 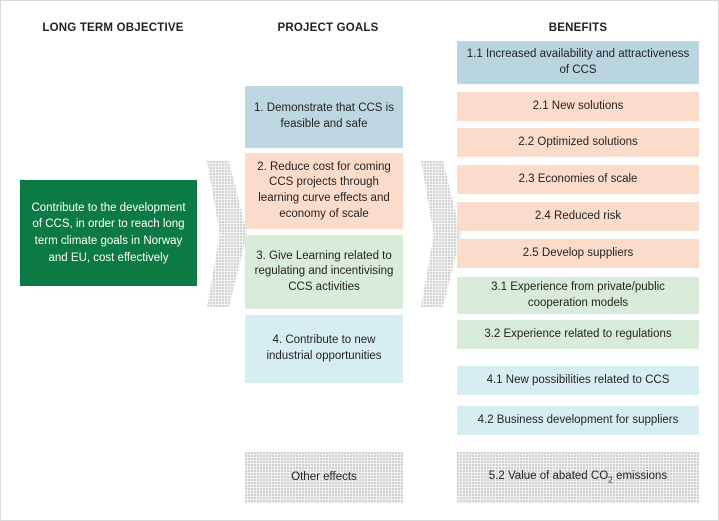 What do you see at coordinates (578, 28) in the screenshot?
I see `column-heading-benefits: BENEFITS` at bounding box center [578, 28].